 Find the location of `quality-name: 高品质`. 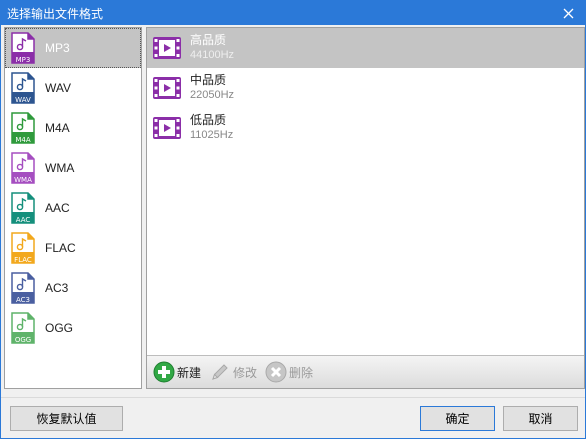

quality-name: 高品质 is located at coordinates (208, 40).